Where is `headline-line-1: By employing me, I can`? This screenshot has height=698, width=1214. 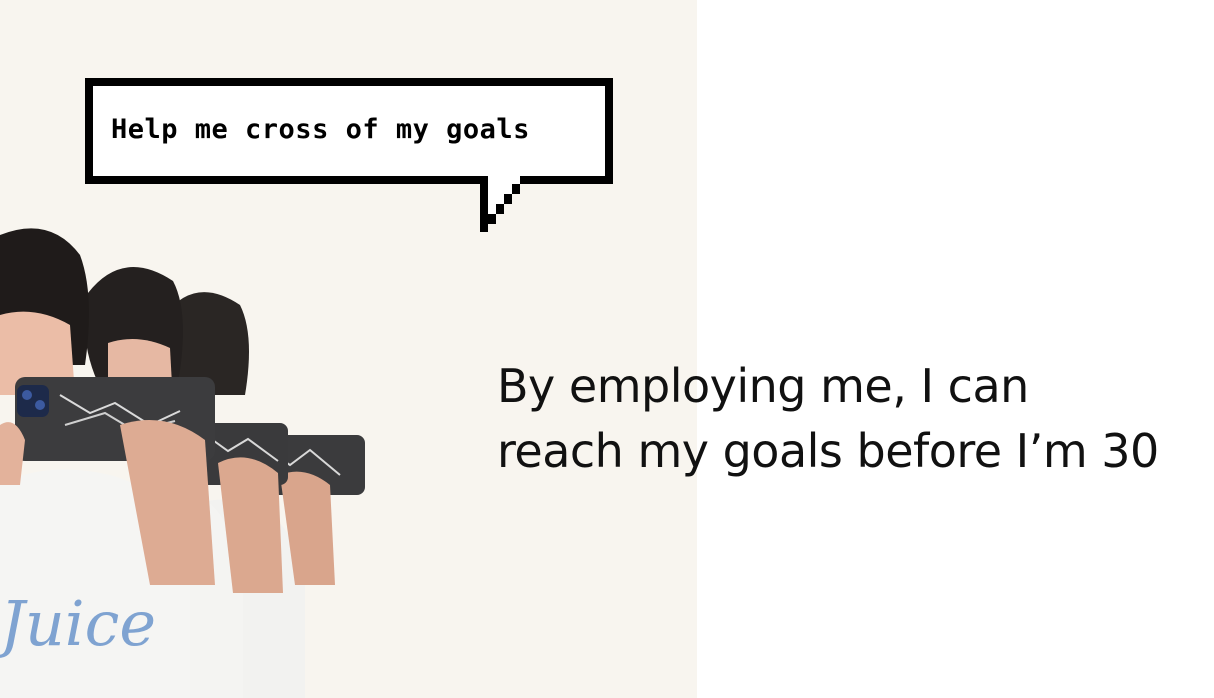
headline-line-1: By employing me, I can is located at coordinates (763, 386).